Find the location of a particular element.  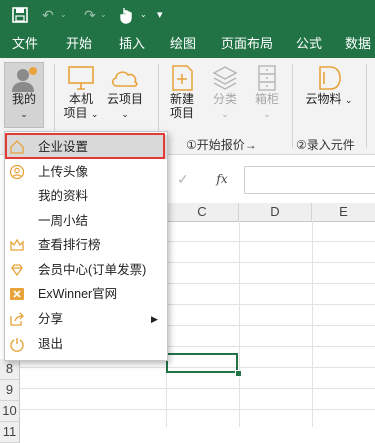

menu-item-weekly-summary: 一周小结 is located at coordinates (86, 221).